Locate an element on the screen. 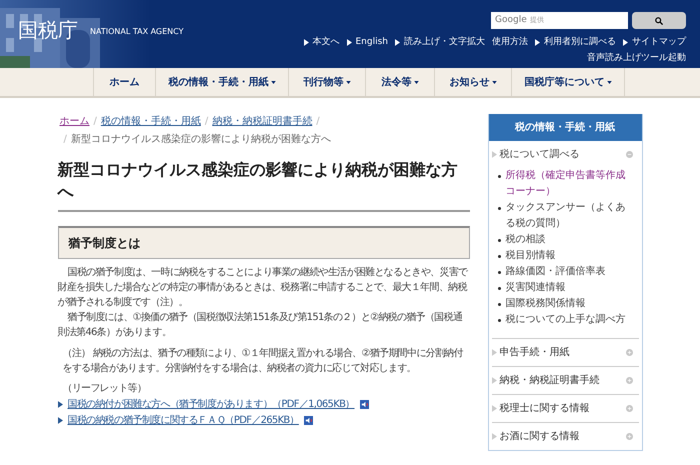  search-button is located at coordinates (659, 20).